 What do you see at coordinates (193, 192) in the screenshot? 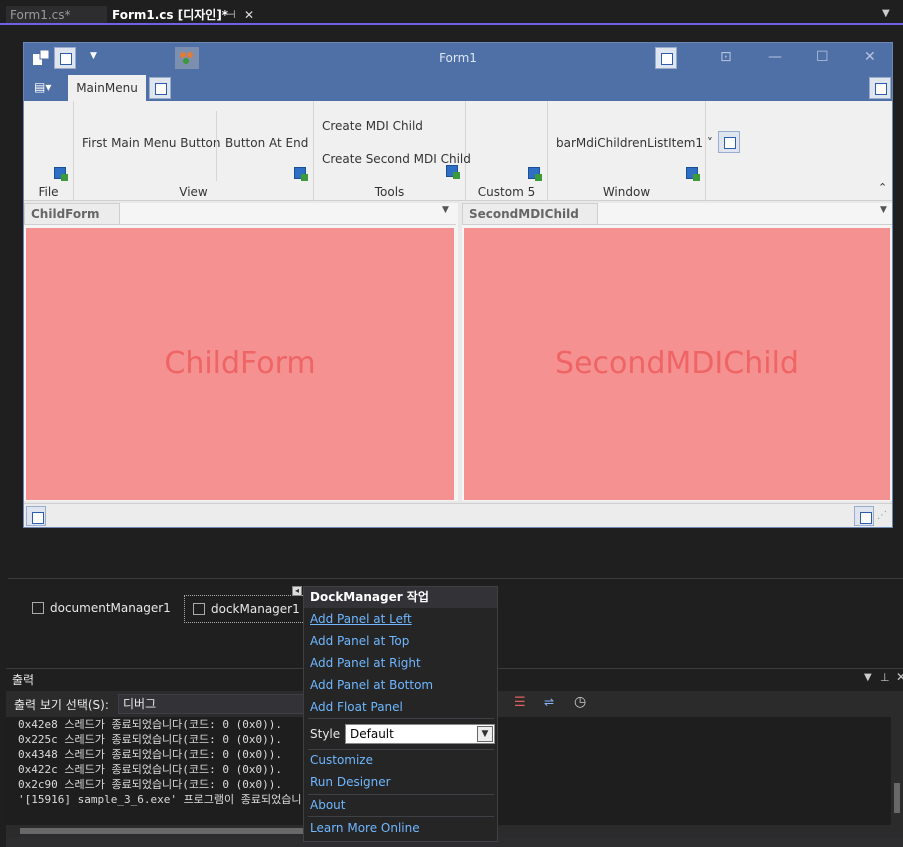
I see `group-label: View` at bounding box center [193, 192].